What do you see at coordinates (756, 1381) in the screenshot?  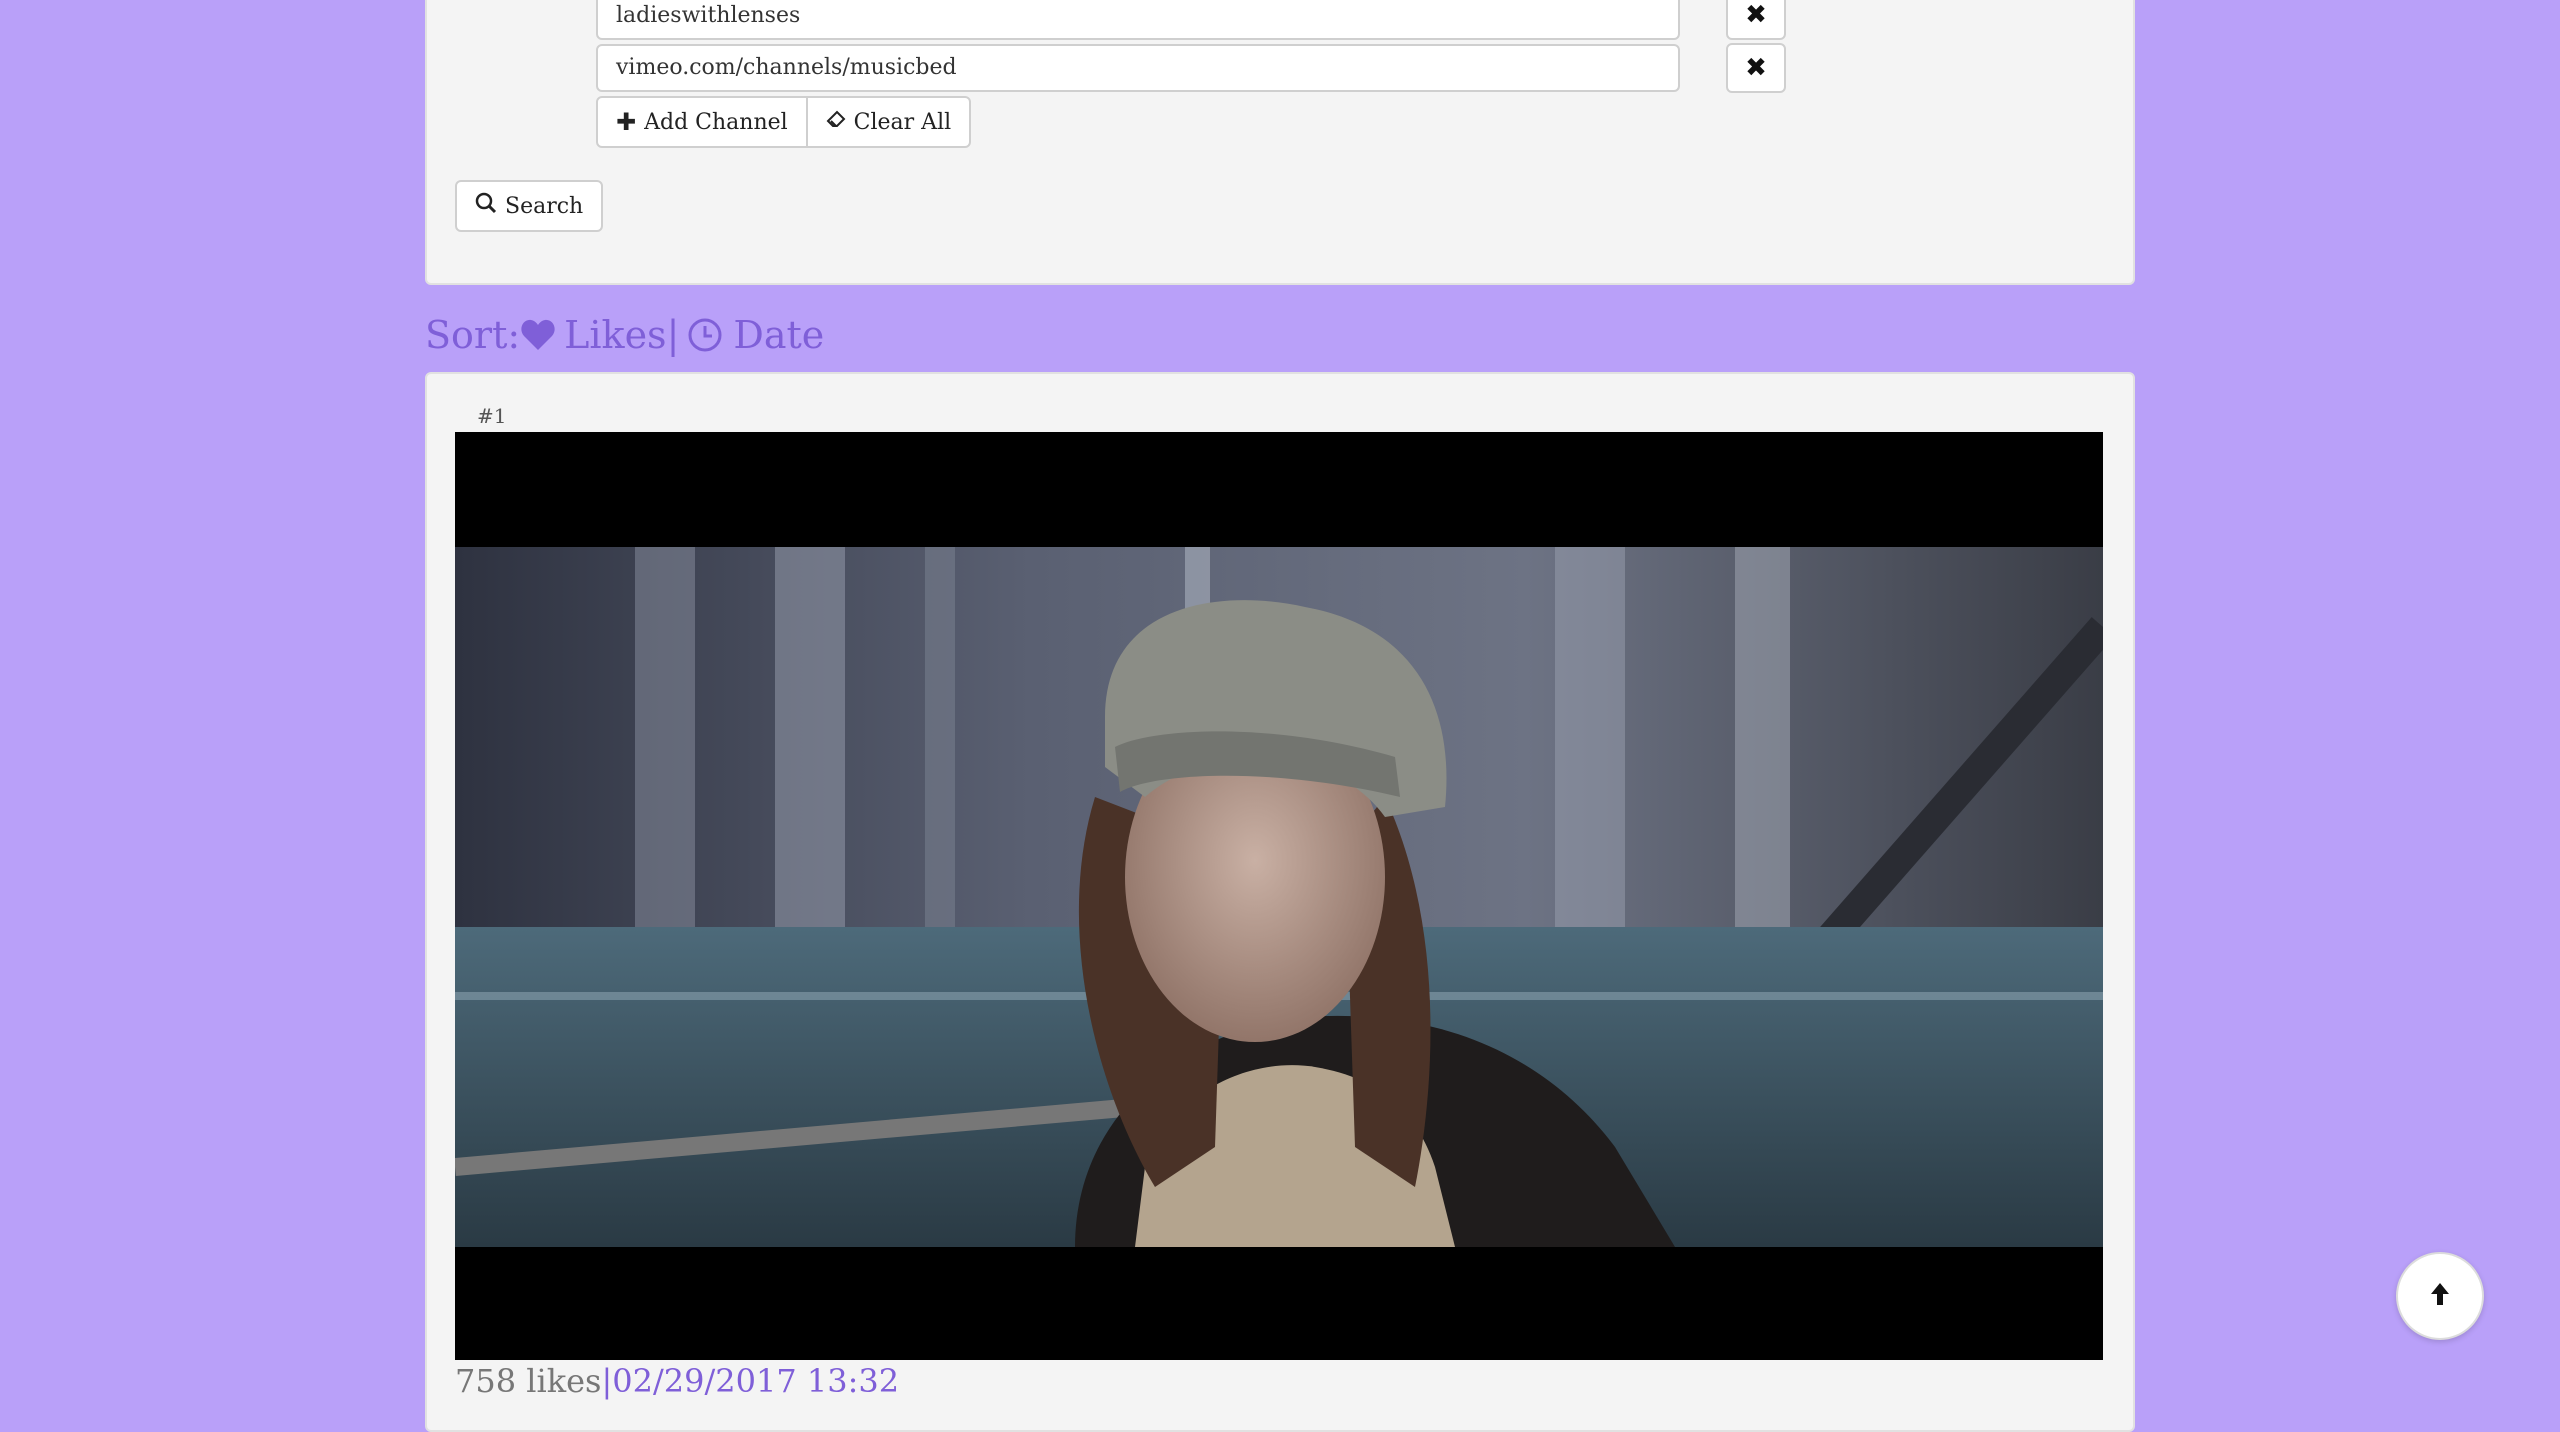 I see `result-date: 02/29/2017 13:32` at bounding box center [756, 1381].